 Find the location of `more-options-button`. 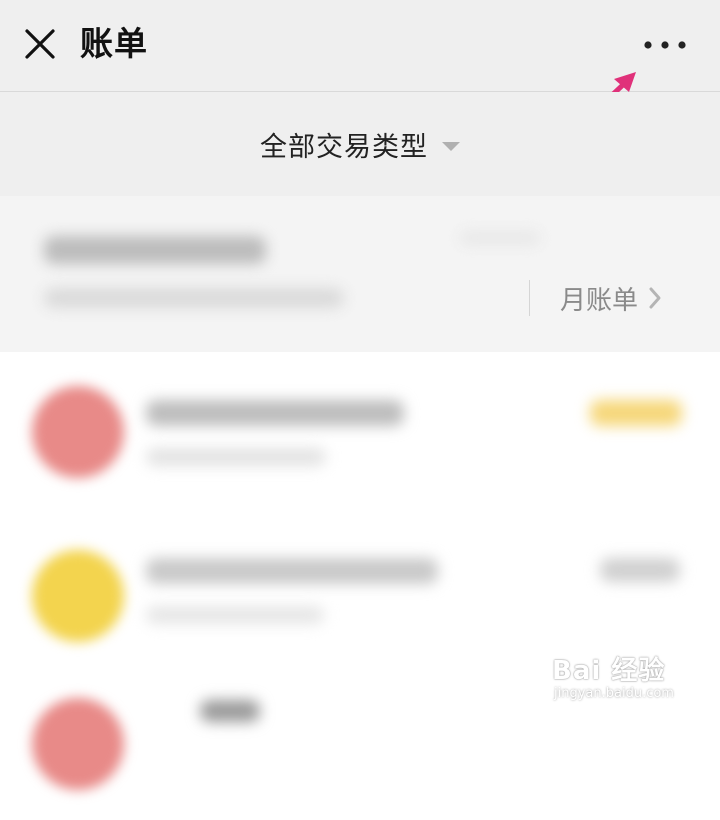

more-options-button is located at coordinates (665, 45).